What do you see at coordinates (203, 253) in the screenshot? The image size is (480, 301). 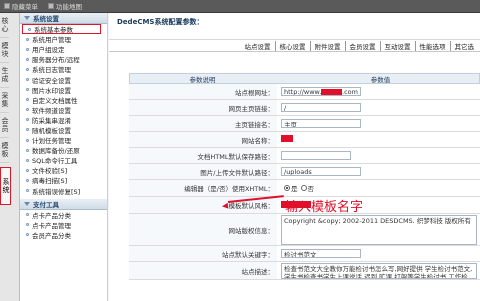 I see `row-label: 站点默认关键字：` at bounding box center [203, 253].